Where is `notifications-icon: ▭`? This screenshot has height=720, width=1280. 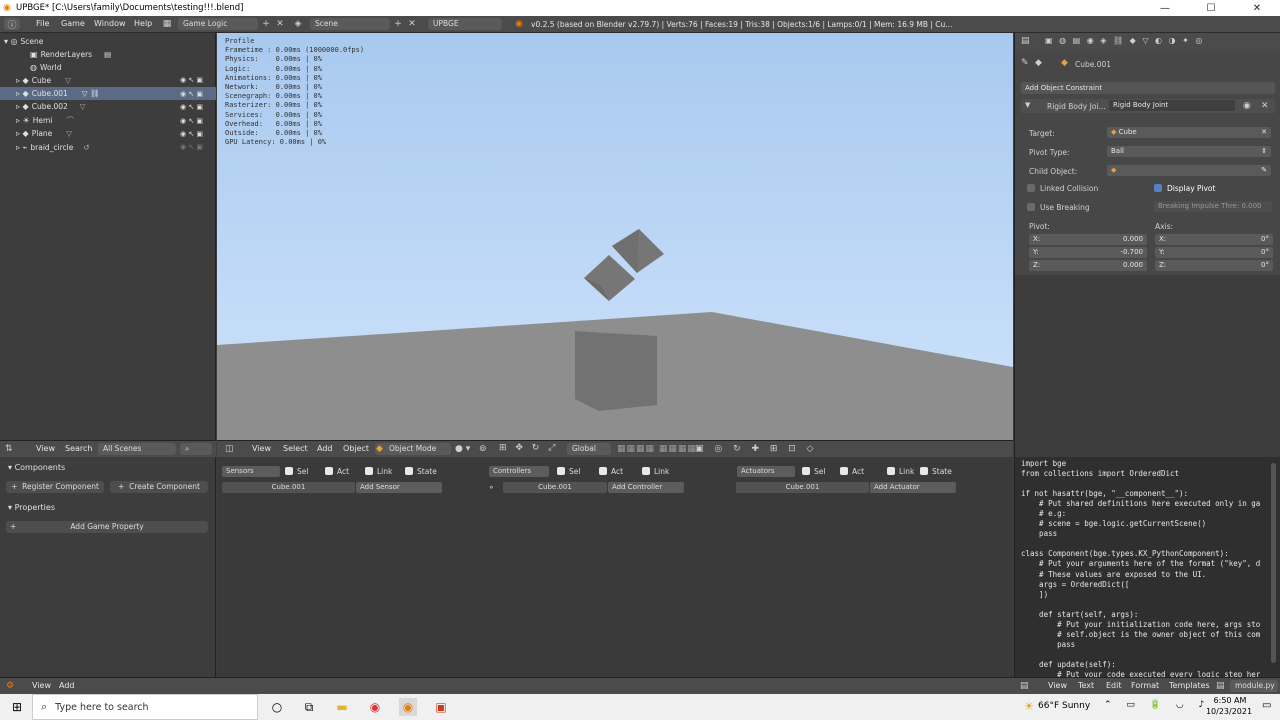 notifications-icon: ▭ is located at coordinates (1266, 705).